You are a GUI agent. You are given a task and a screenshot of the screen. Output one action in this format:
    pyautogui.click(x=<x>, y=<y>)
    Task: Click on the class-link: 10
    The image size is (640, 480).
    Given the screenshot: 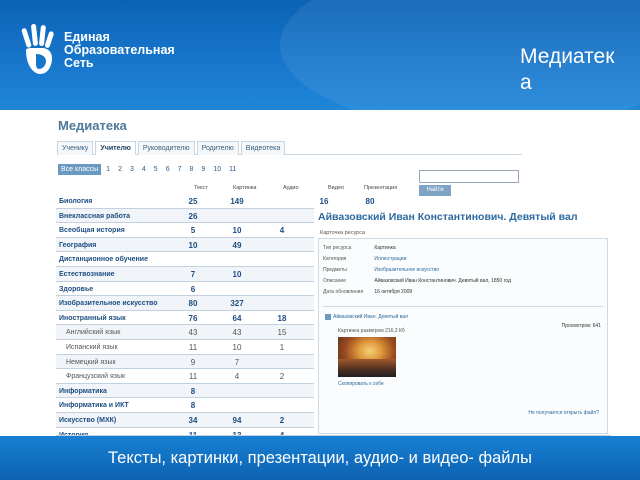 What is the action you would take?
    pyautogui.click(x=217, y=169)
    